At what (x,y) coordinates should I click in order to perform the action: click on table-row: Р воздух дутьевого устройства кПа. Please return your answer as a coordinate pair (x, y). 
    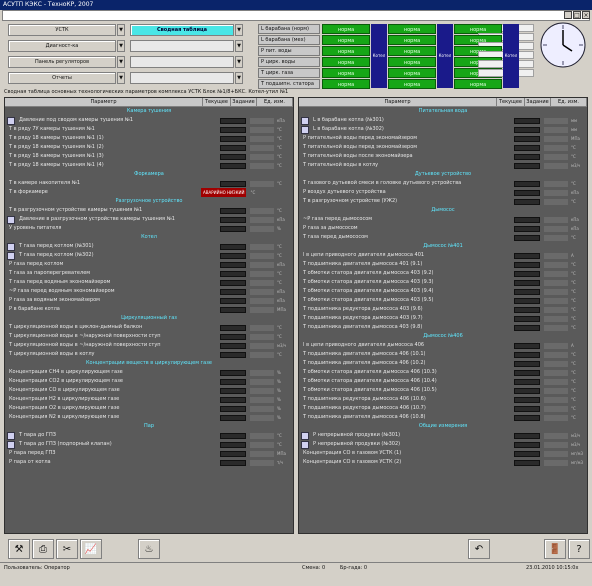
    Looking at the image, I should click on (443, 192).